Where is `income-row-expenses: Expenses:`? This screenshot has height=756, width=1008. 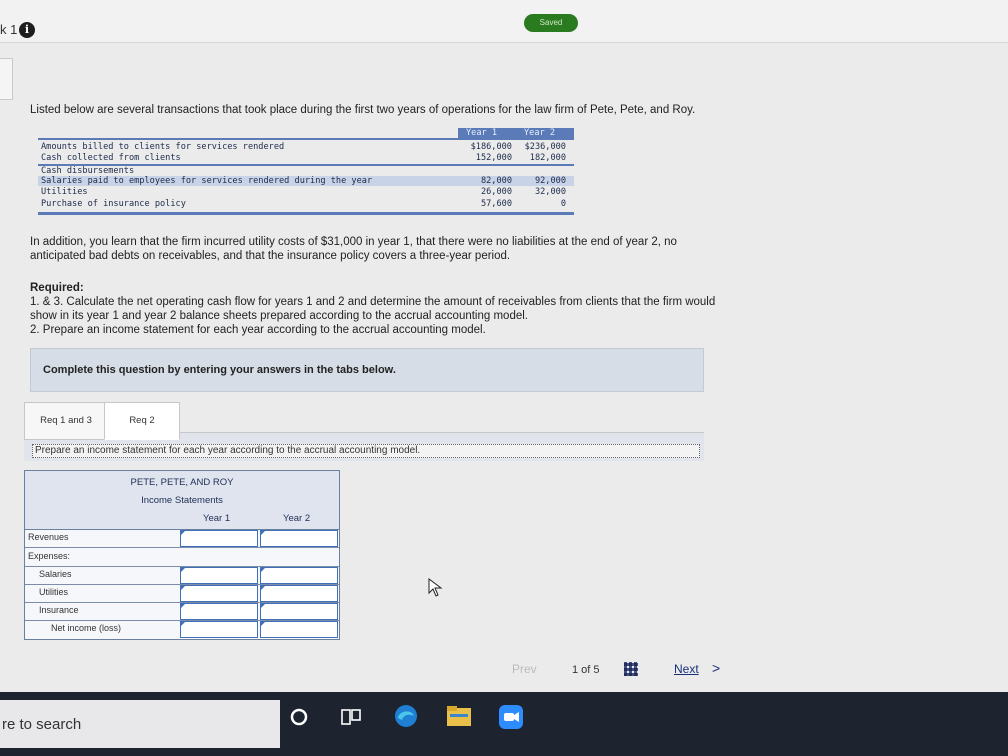
income-row-expenses: Expenses: is located at coordinates (182, 557).